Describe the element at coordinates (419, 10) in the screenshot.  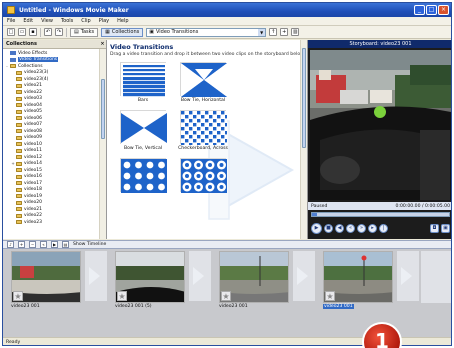
I see `minimize-button: _` at that location.